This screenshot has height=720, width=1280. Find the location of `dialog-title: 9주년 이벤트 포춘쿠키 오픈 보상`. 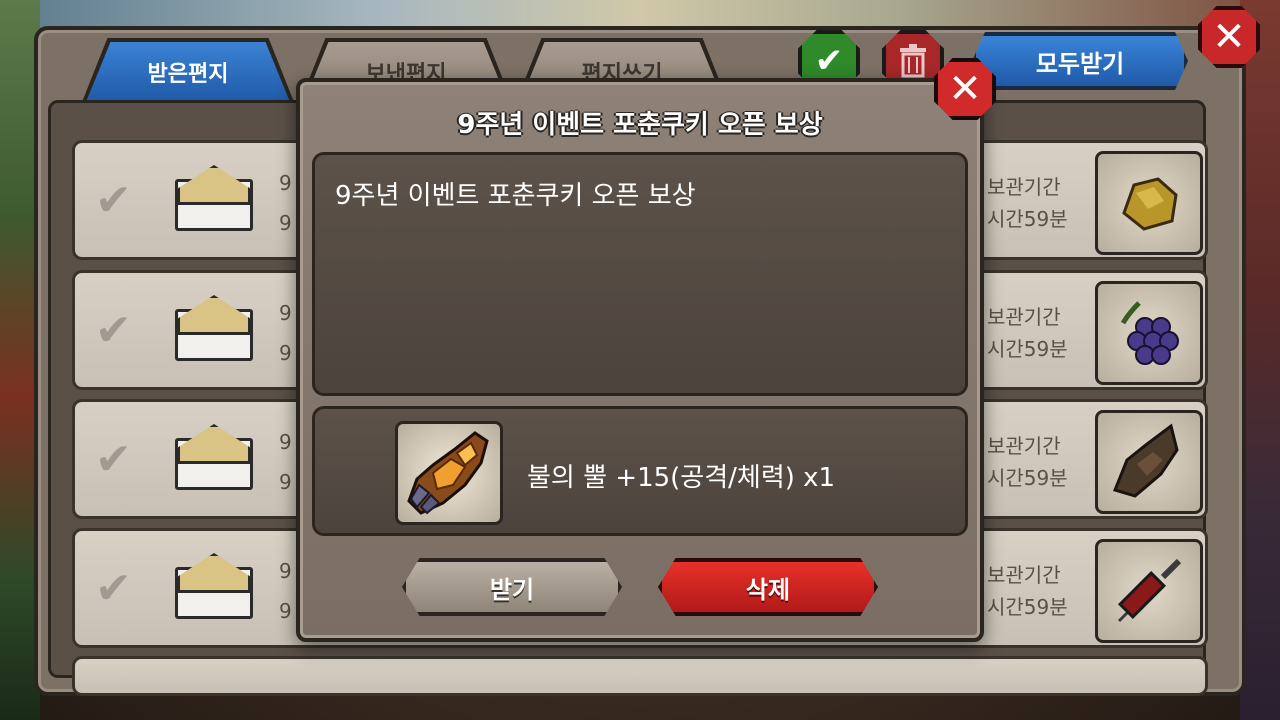

dialog-title: 9주년 이벤트 포춘쿠키 오픈 보상 is located at coordinates (640, 125).